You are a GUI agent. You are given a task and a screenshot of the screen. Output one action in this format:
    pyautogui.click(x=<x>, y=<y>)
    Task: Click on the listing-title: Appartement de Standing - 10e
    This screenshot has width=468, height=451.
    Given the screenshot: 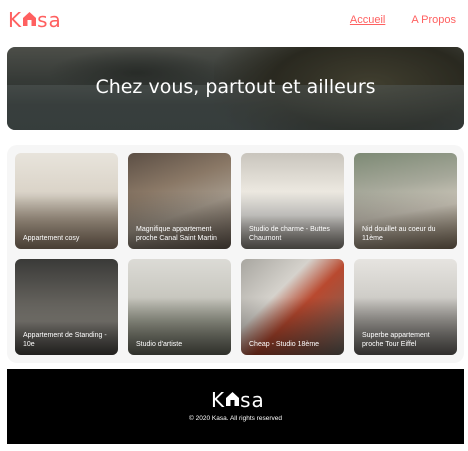 What is the action you would take?
    pyautogui.click(x=65, y=340)
    